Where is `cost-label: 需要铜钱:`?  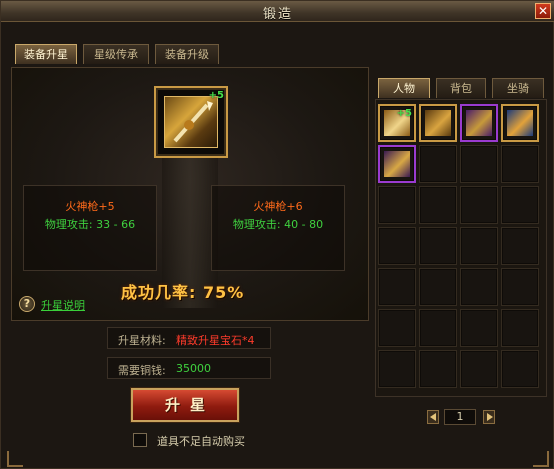
cost-label: 需要铜钱: is located at coordinates (142, 370).